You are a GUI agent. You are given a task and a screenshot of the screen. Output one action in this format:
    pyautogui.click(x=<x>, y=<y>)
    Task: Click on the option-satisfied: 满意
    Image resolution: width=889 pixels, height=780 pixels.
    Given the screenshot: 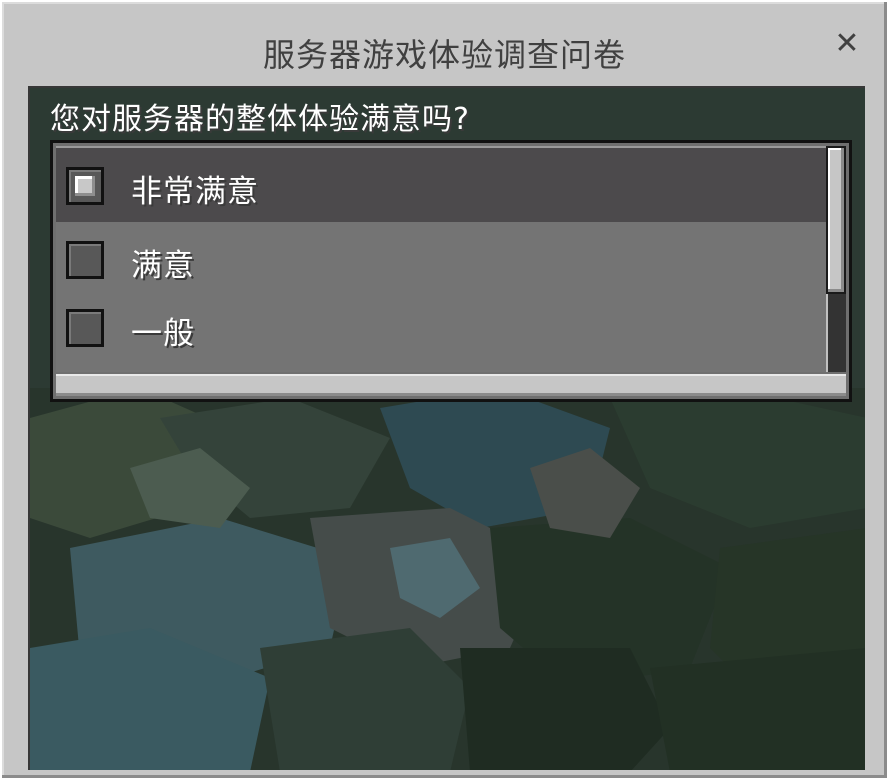 What is the action you would take?
    pyautogui.click(x=441, y=259)
    